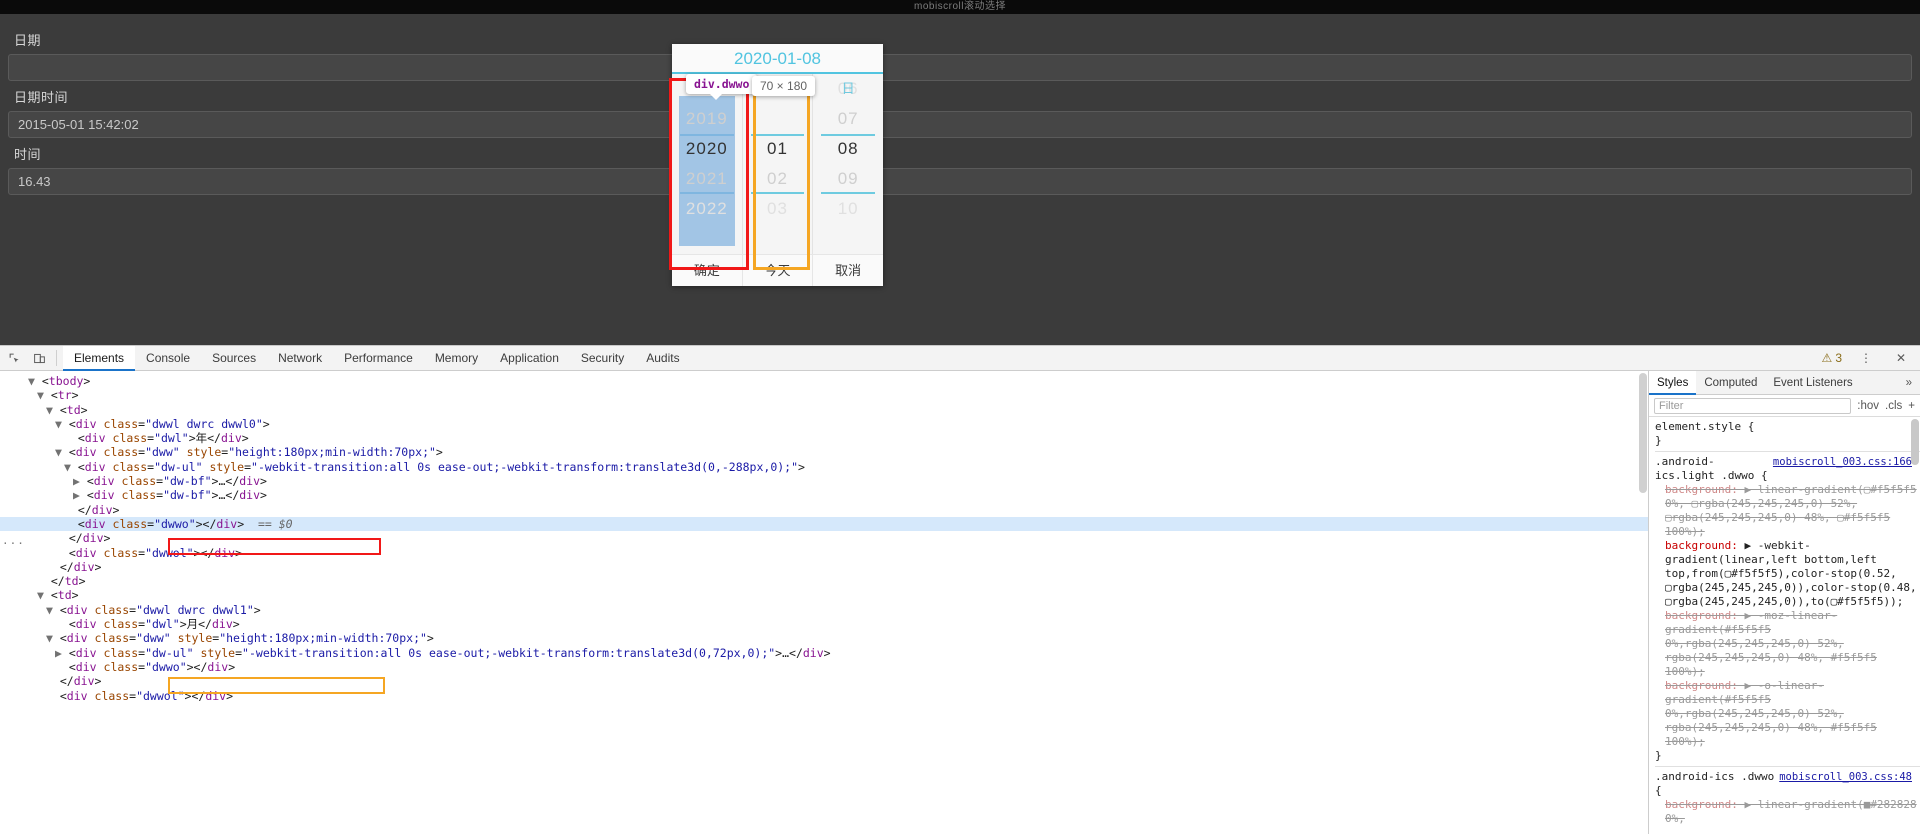 Image resolution: width=1920 pixels, height=834 pixels. I want to click on wheel-day: 日 06 07 08 09 10, so click(848, 164).